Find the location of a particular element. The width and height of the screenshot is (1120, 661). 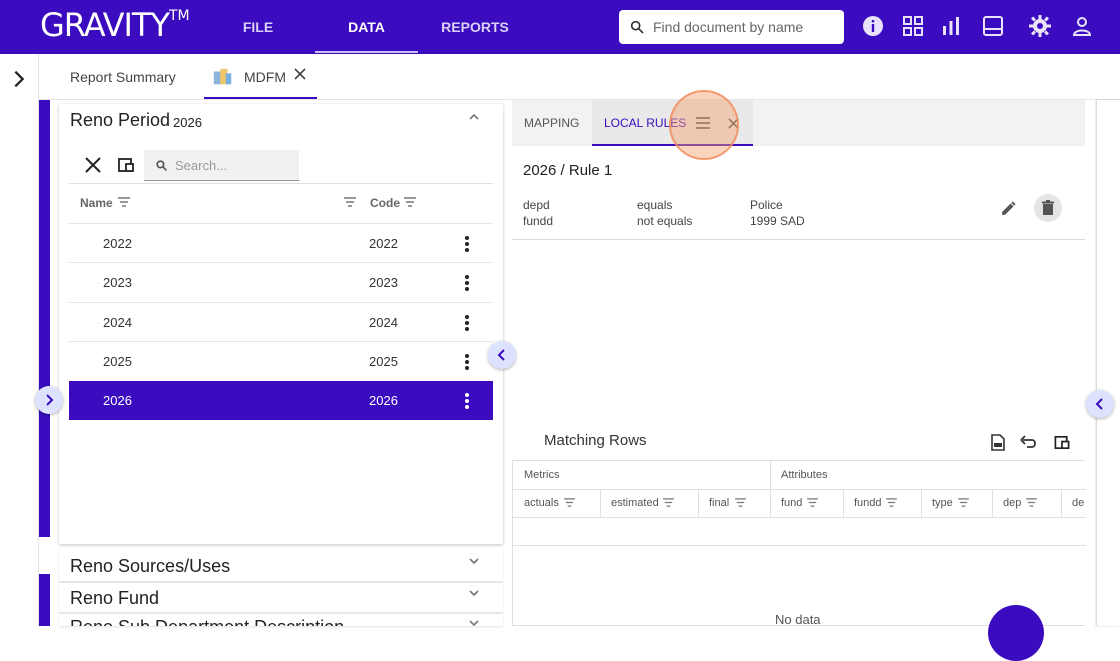

grid-search is located at coordinates (221, 165).